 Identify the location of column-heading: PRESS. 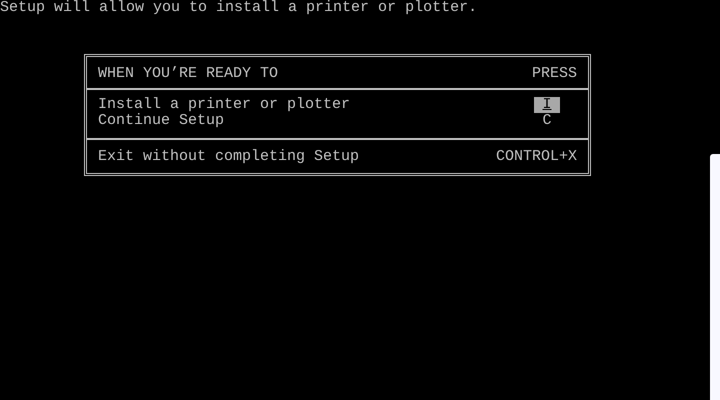
(554, 74).